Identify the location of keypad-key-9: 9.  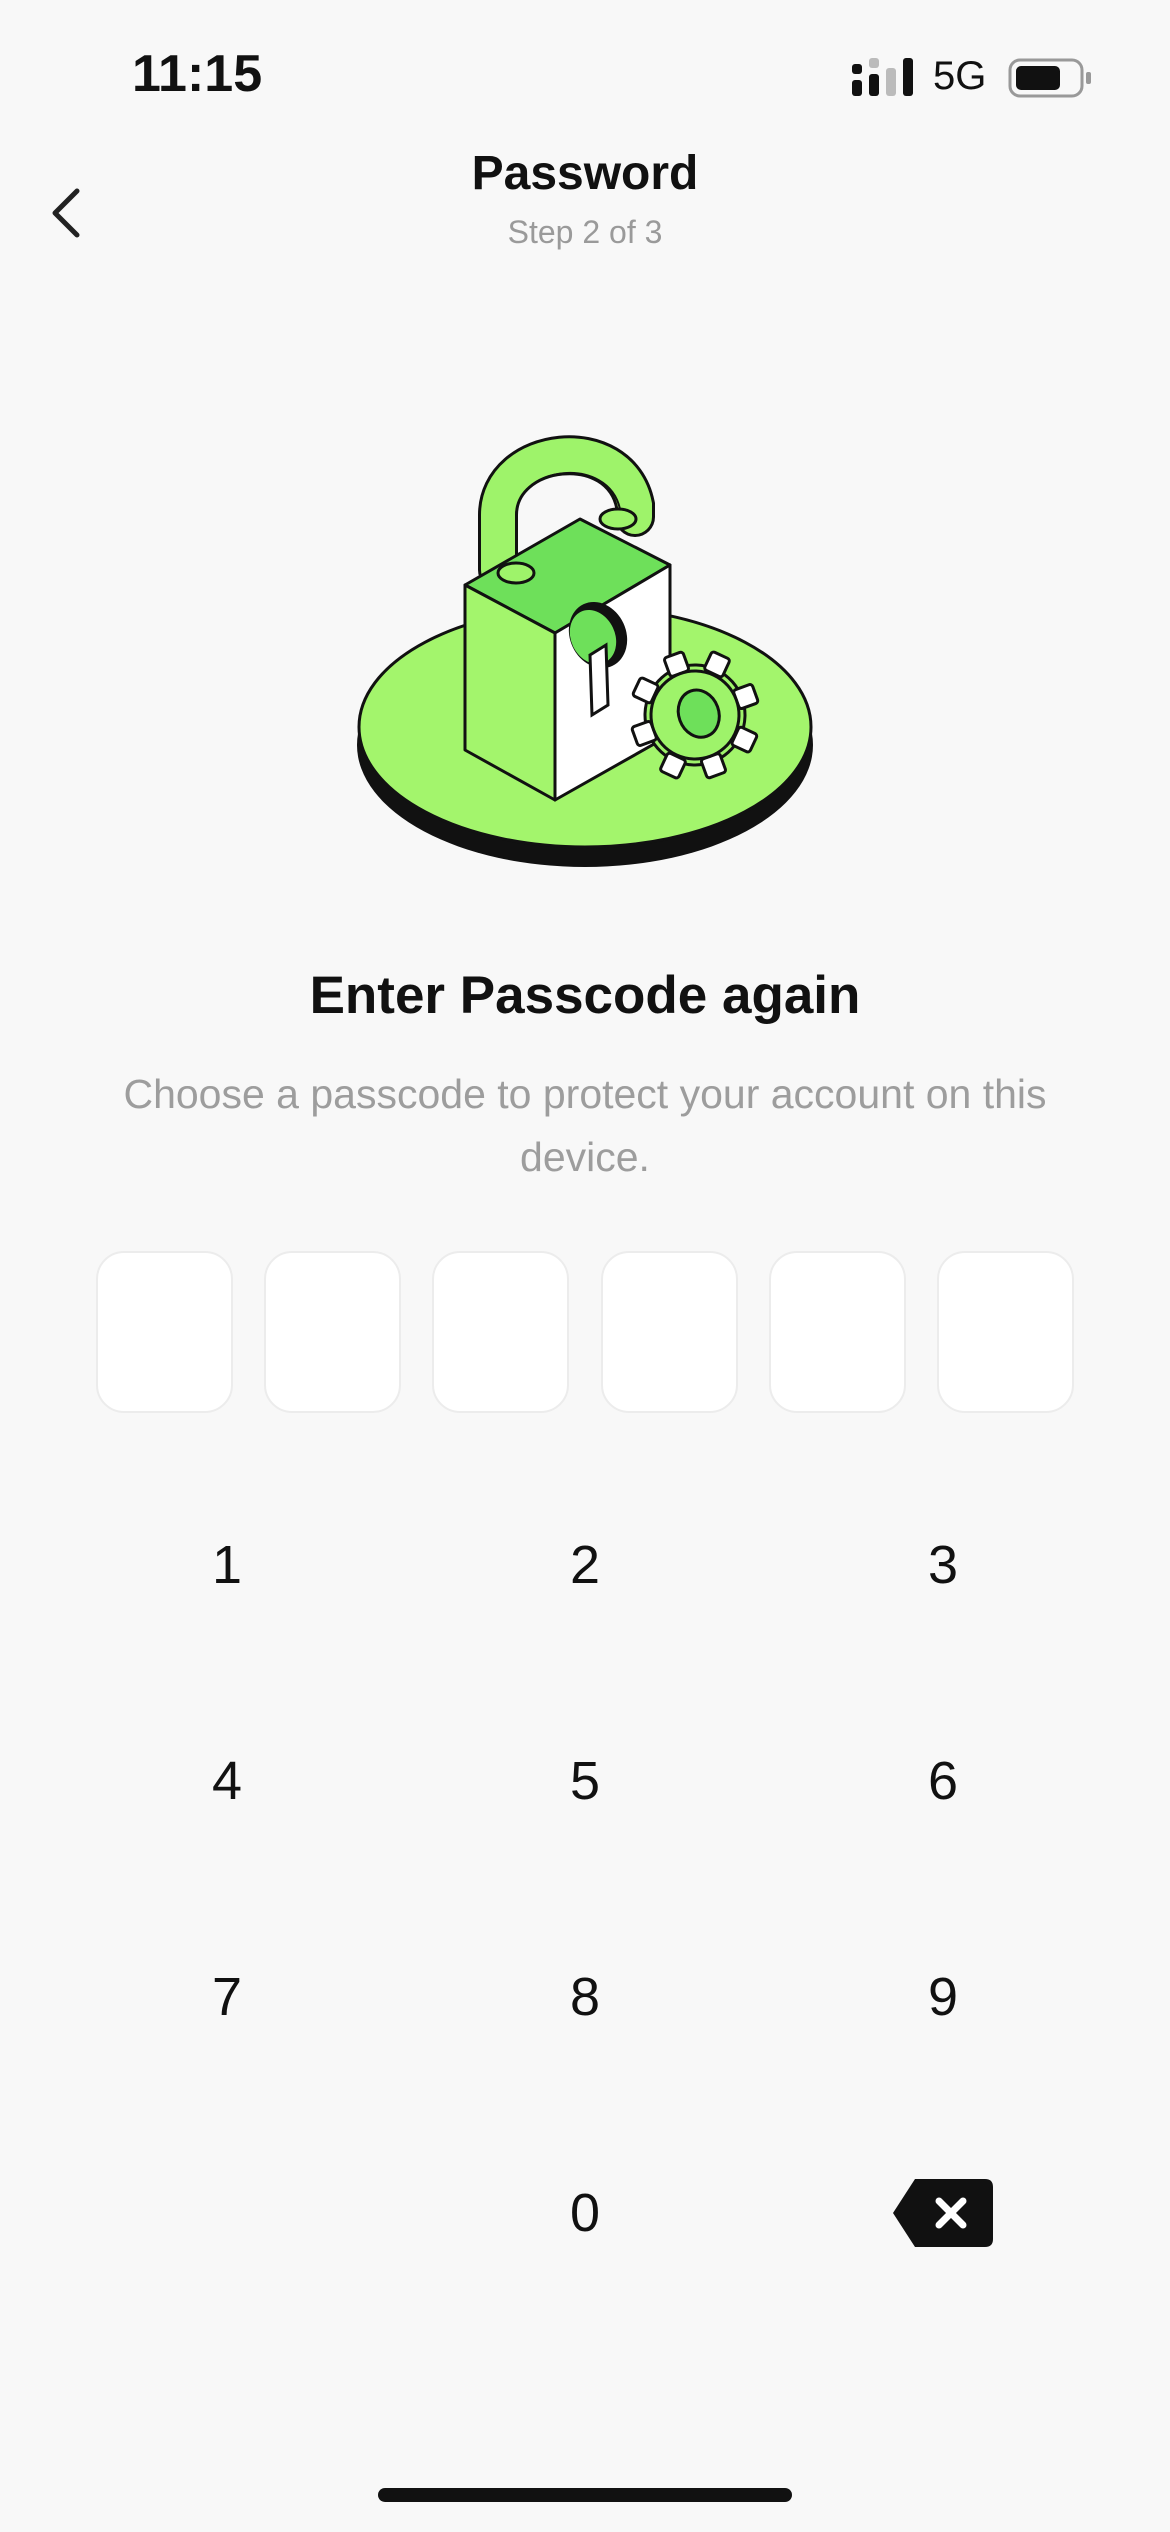
(943, 1997).